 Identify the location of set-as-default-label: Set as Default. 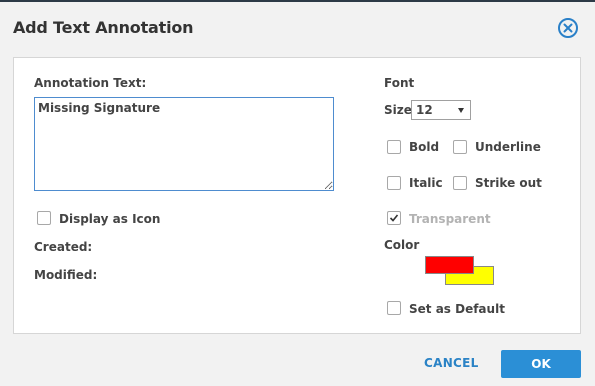
(457, 309).